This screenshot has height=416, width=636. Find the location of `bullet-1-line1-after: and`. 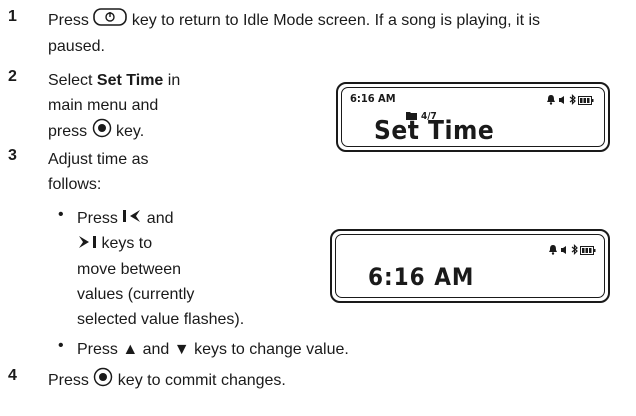

bullet-1-line1-after: and is located at coordinates (160, 218).